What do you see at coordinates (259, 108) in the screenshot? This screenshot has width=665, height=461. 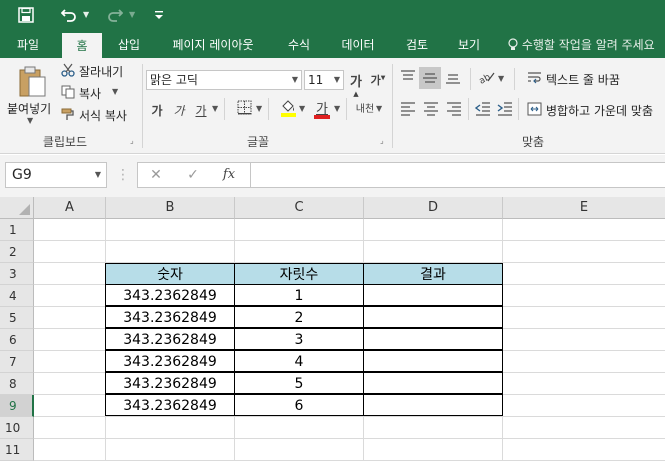 I see `borders-dropdown-icon: ▼` at bounding box center [259, 108].